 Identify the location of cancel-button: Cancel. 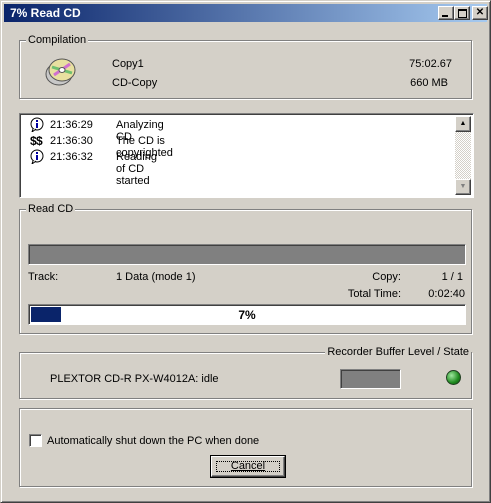
(248, 466).